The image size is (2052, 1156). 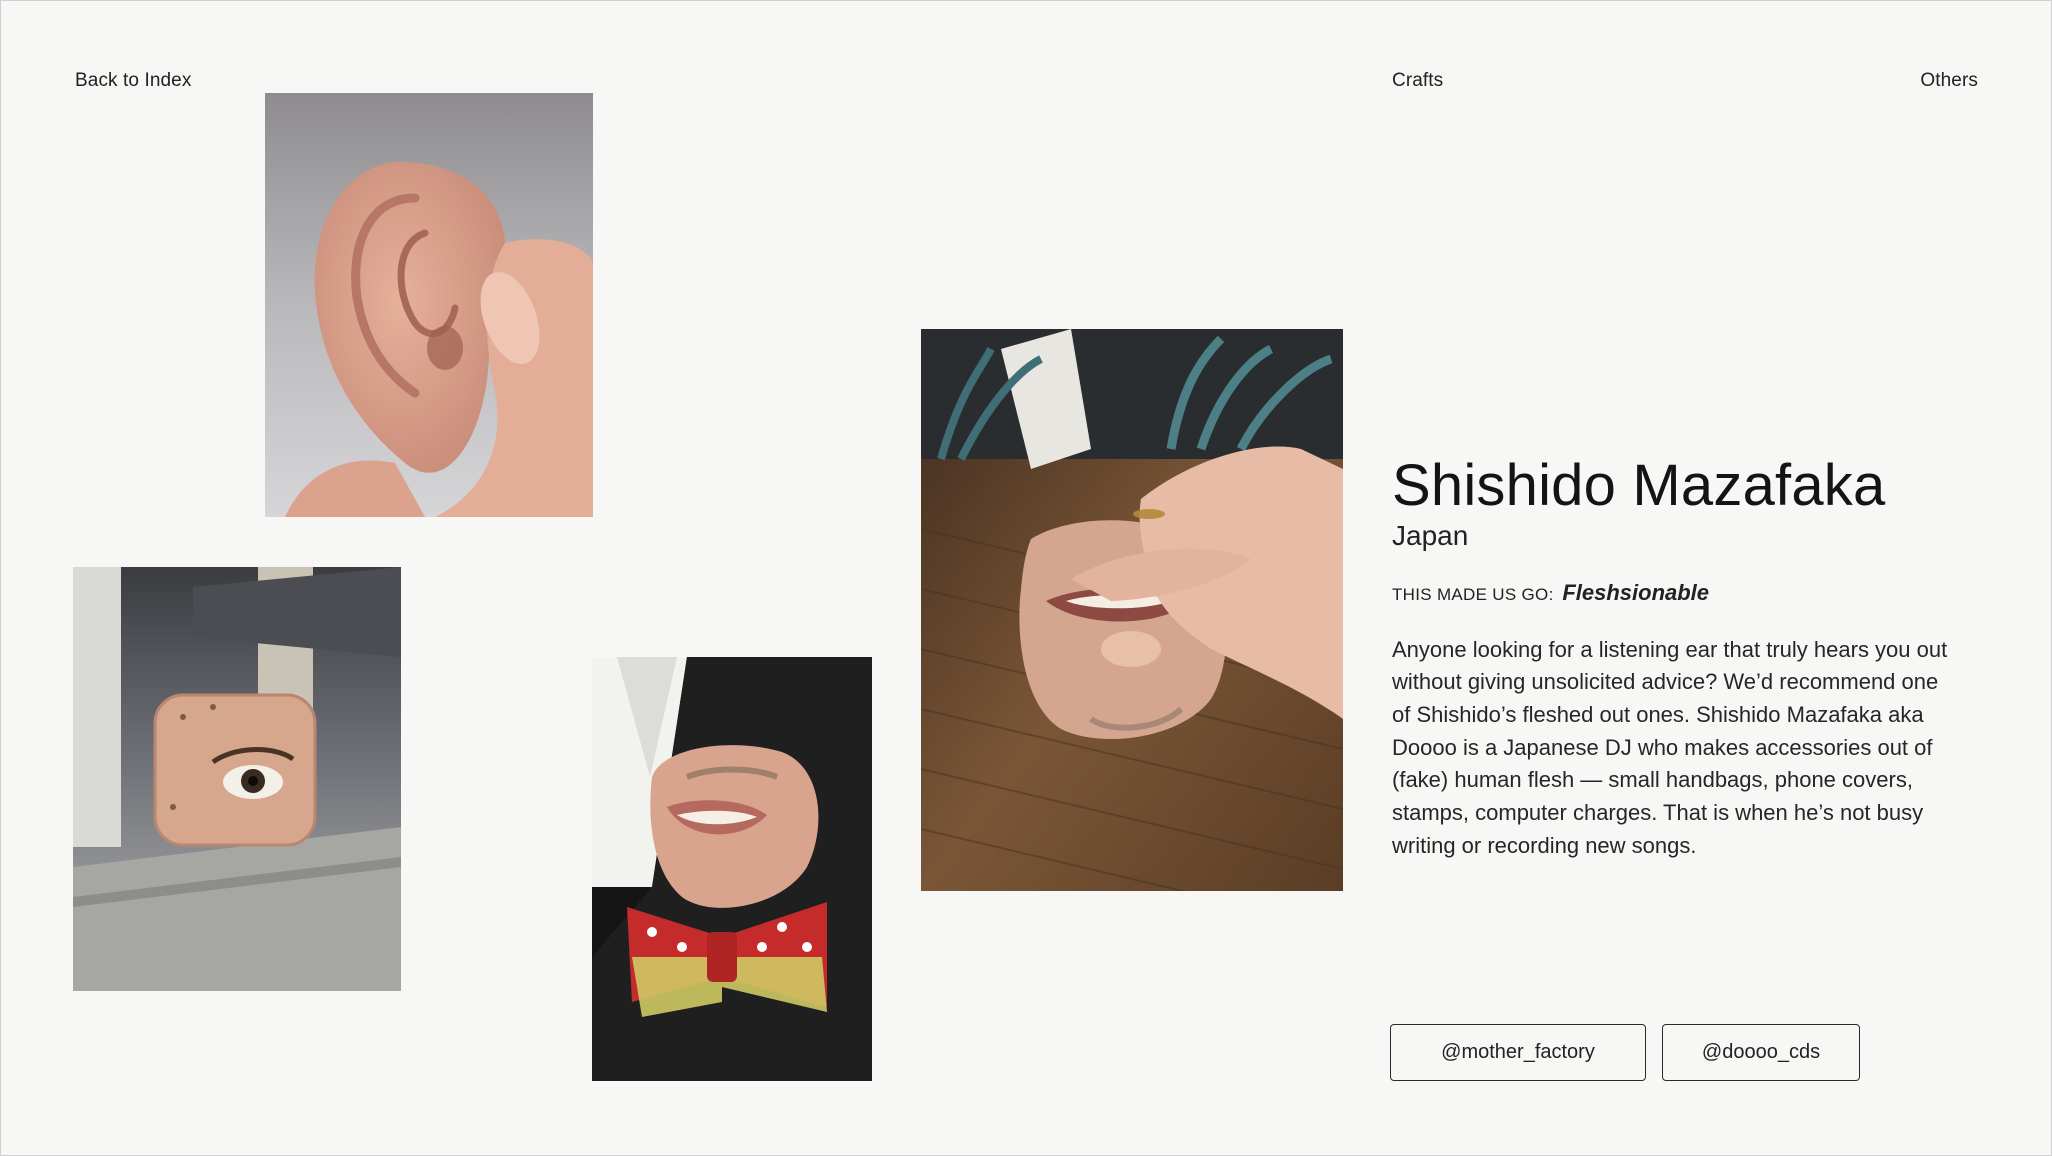 What do you see at coordinates (1132, 610) in the screenshot?
I see `mouth-hand-photo` at bounding box center [1132, 610].